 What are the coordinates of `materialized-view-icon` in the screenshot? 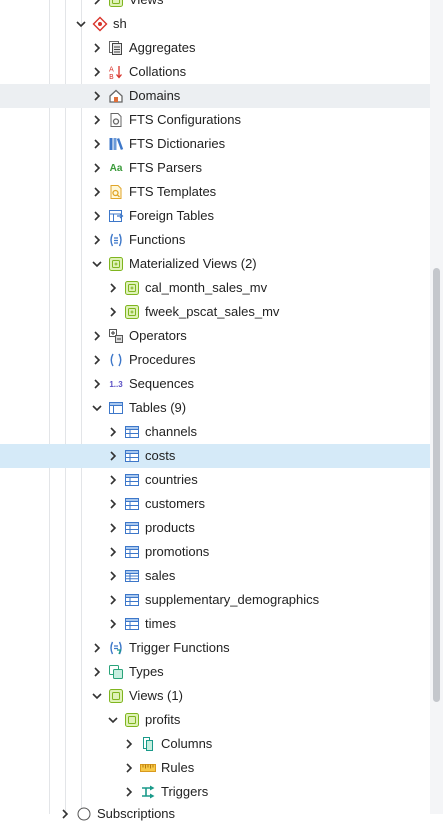 It's located at (132, 288).